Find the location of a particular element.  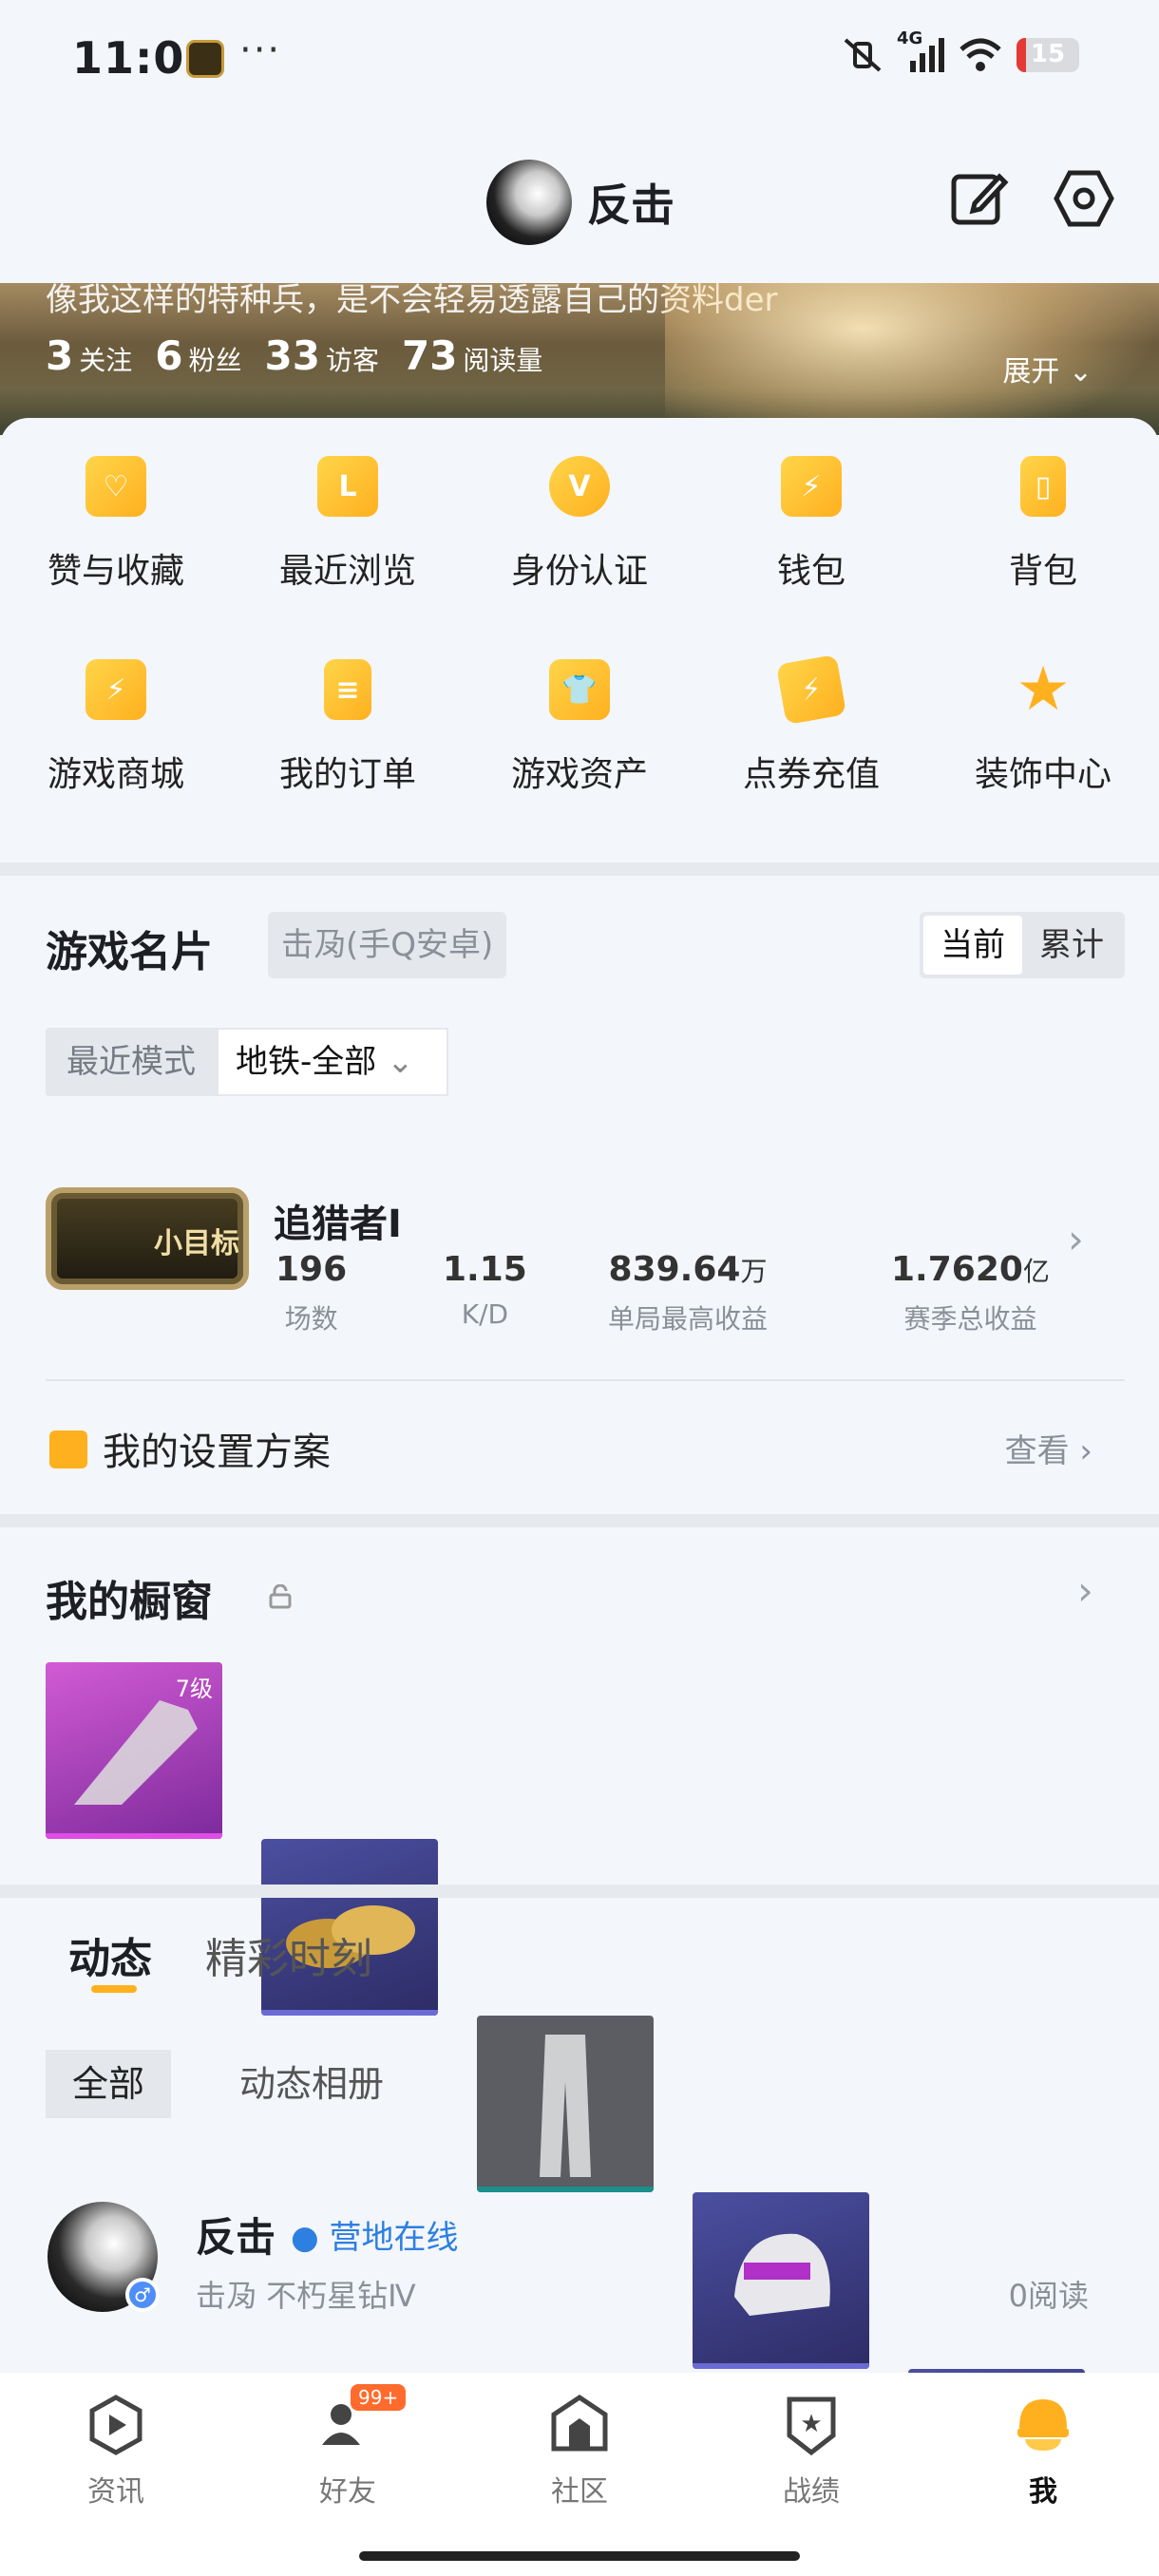

stat-value: 196 is located at coordinates (312, 1269).